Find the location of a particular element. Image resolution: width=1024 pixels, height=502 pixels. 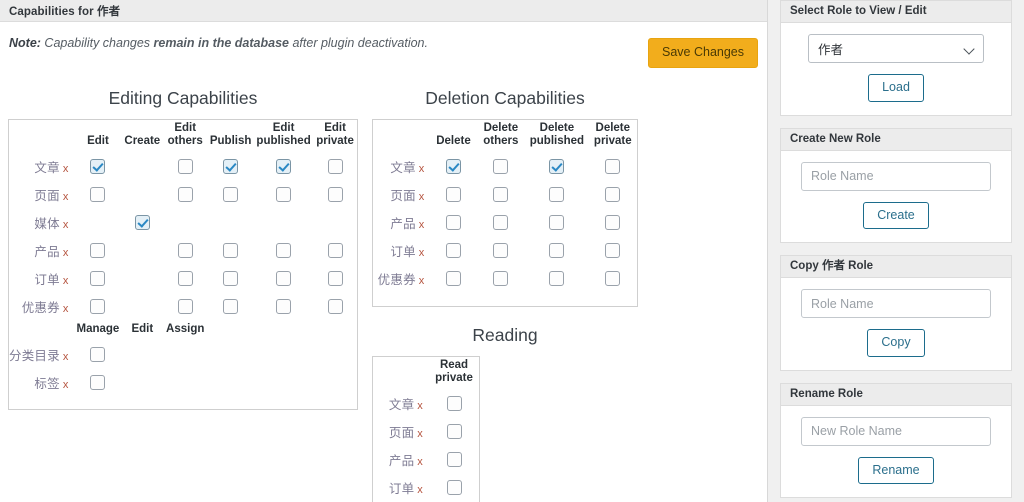

row-label-text: 订单 is located at coordinates (401, 489).